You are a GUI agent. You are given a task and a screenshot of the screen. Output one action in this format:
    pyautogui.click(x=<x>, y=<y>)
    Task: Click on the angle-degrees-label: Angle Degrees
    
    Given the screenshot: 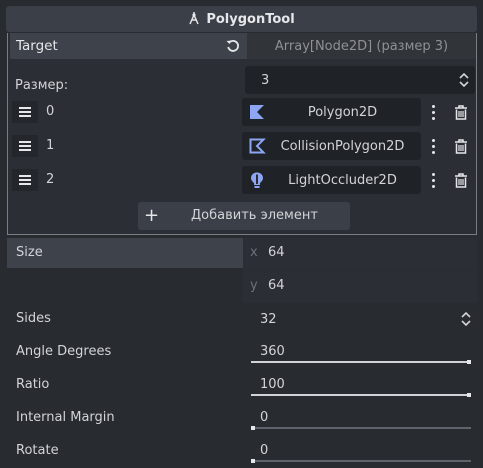 What is the action you would take?
    pyautogui.click(x=64, y=351)
    